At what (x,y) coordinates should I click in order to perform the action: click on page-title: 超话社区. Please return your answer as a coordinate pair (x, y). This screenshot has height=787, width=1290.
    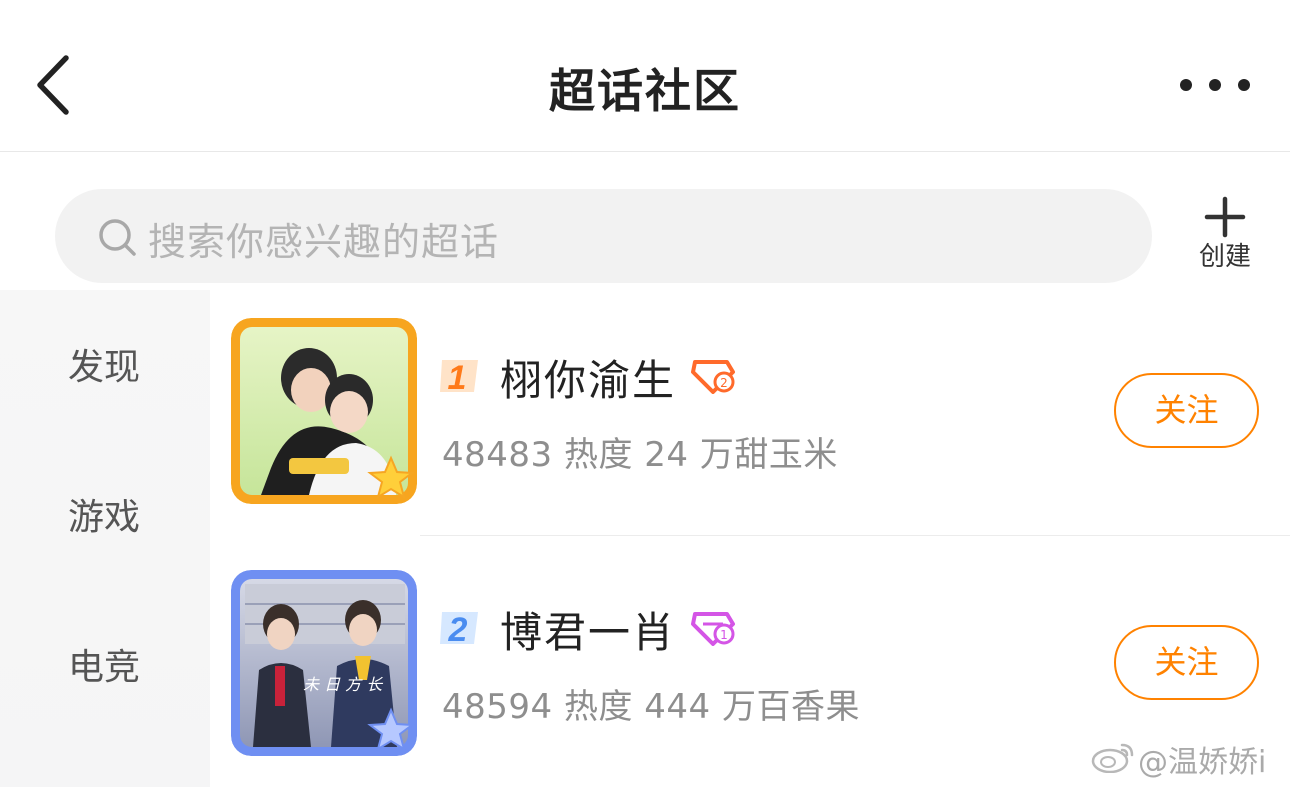
    Looking at the image, I should click on (645, 91).